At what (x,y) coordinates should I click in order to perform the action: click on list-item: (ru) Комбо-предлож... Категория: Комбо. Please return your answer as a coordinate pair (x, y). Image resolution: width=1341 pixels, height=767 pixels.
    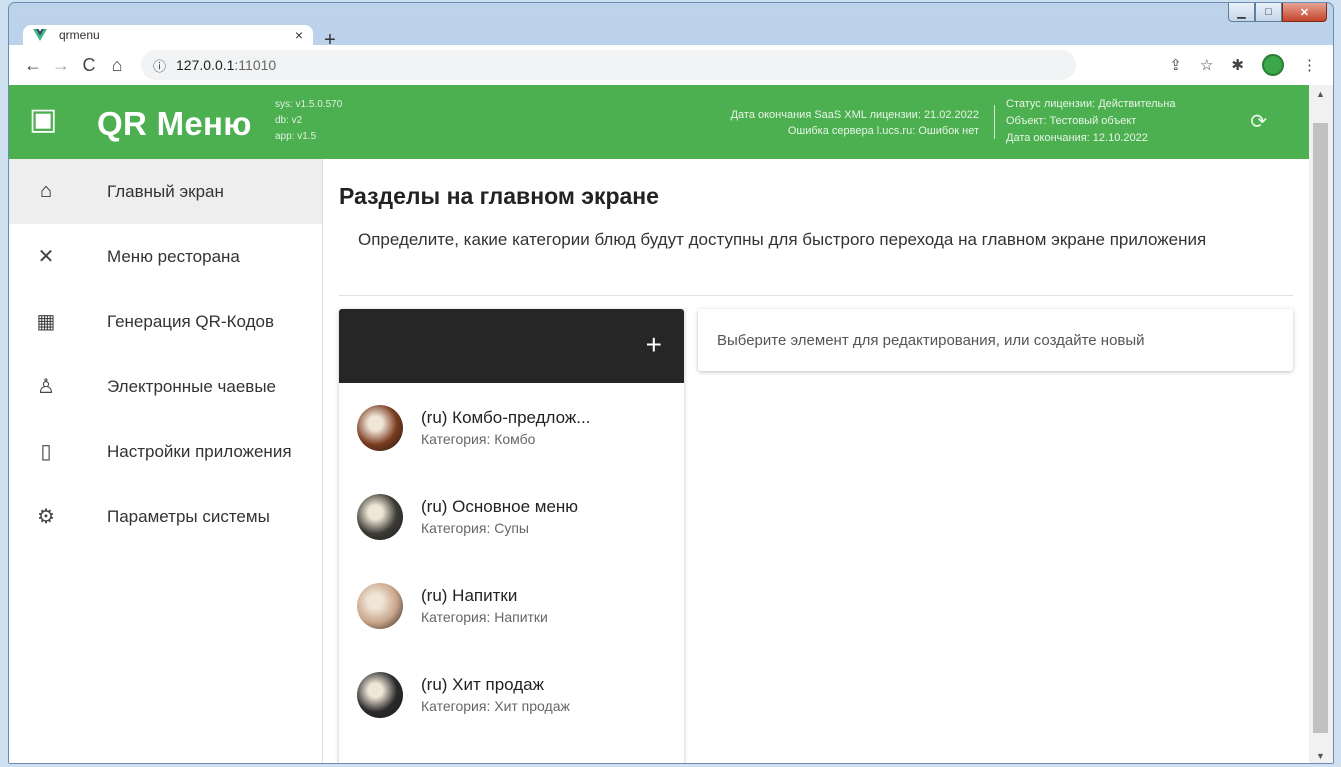
    Looking at the image, I should click on (511, 427).